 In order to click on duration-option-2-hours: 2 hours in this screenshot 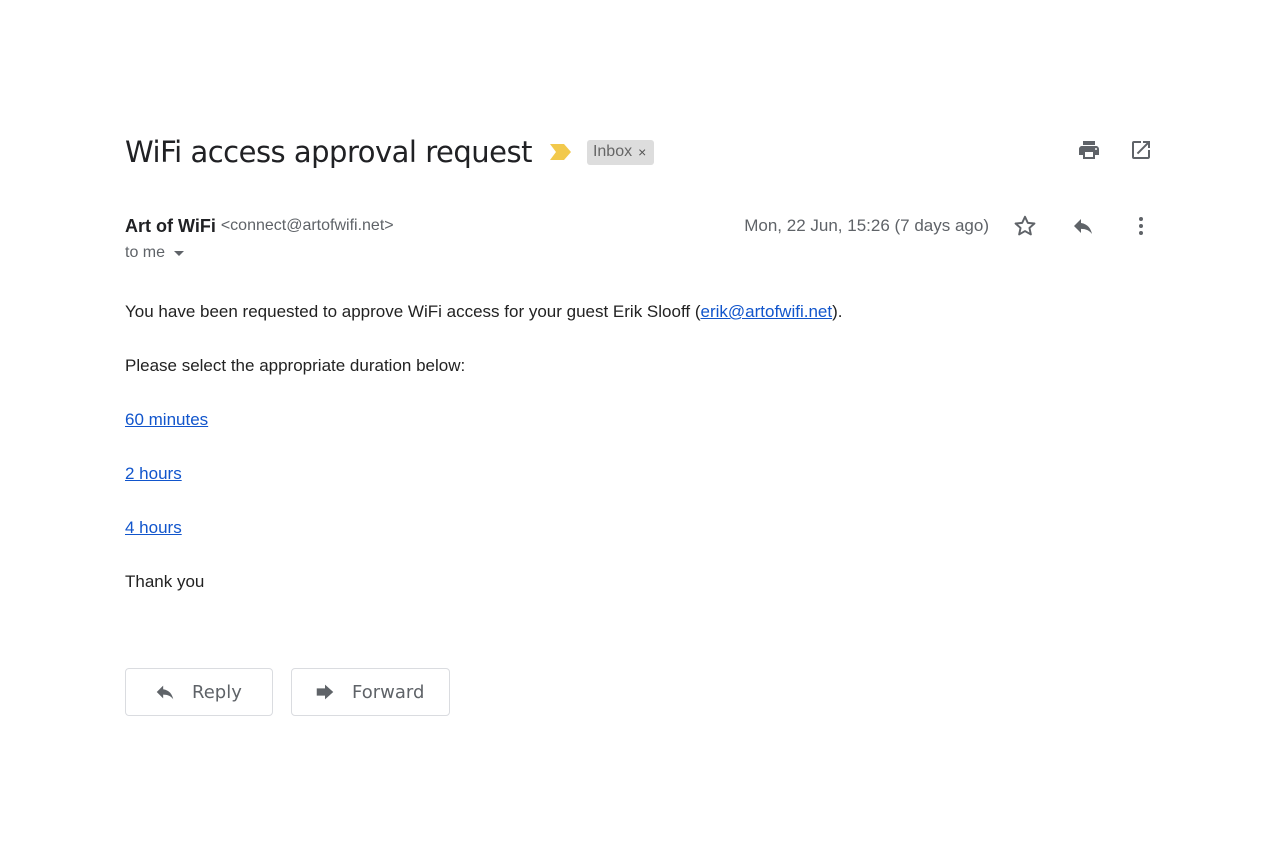, I will do `click(153, 473)`.